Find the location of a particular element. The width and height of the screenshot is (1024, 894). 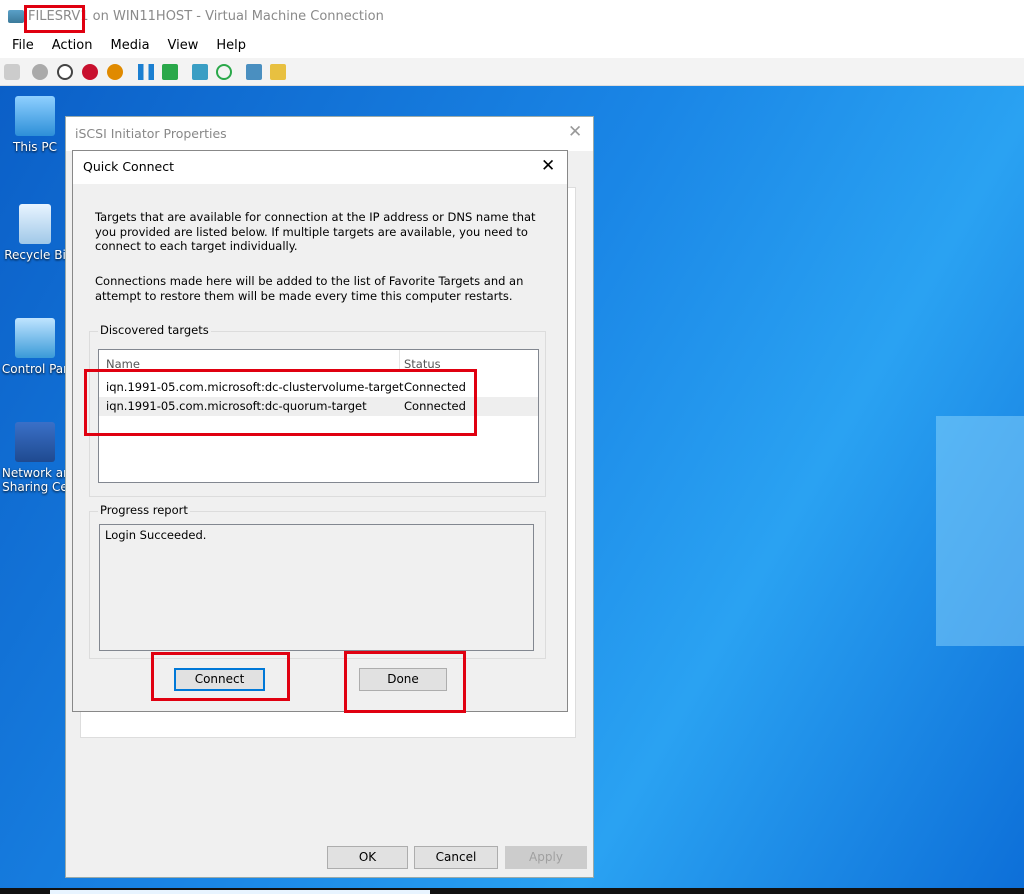

desktop-icon-recycle-bin: Recycle Bi is located at coordinates (35, 233).